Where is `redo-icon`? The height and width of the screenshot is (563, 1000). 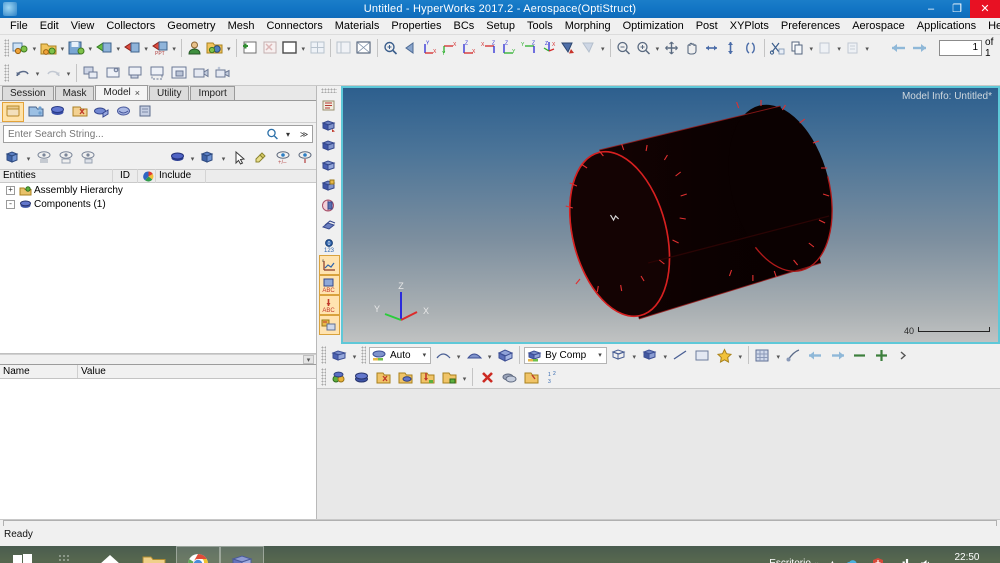 redo-icon is located at coordinates (53, 72).